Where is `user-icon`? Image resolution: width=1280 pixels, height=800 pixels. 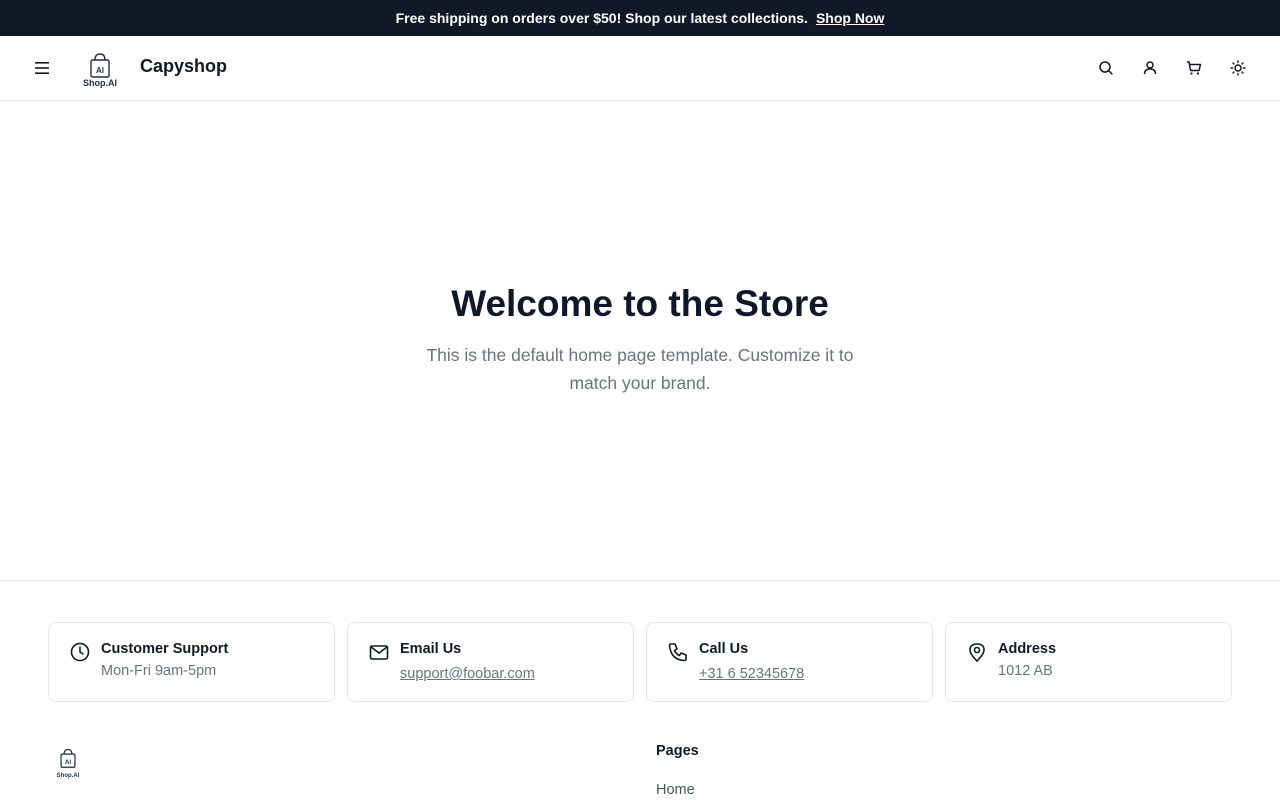 user-icon is located at coordinates (1150, 68).